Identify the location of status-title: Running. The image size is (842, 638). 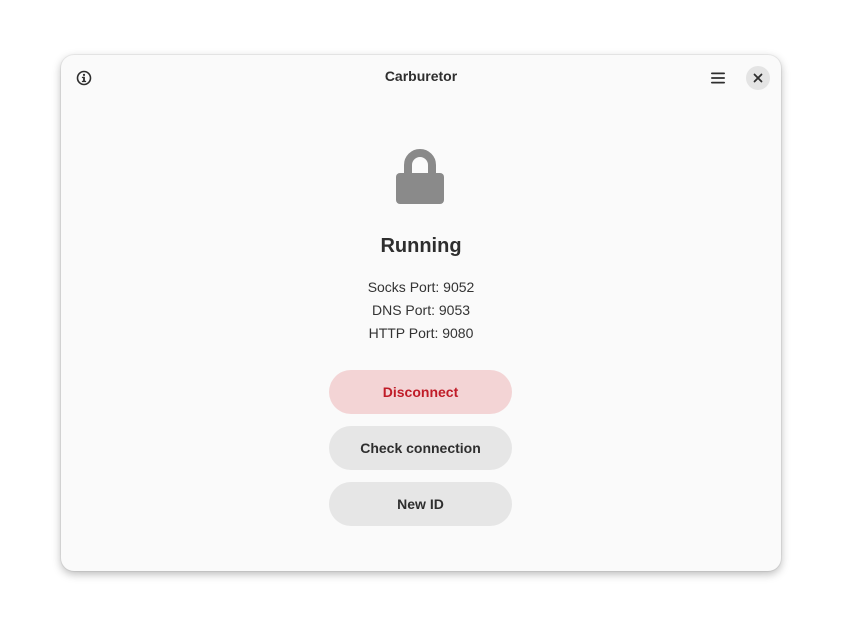
(421, 246).